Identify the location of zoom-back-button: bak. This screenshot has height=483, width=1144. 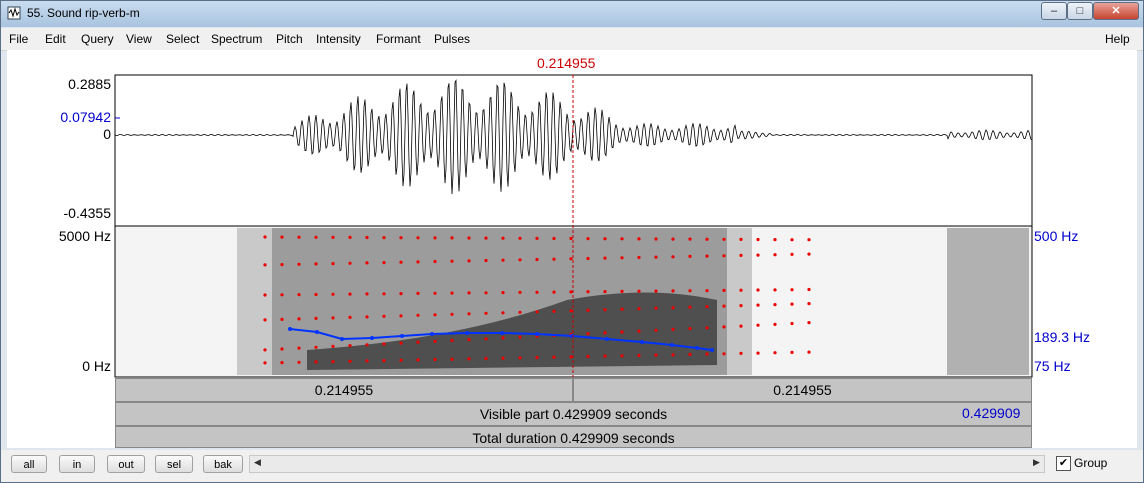
(223, 464).